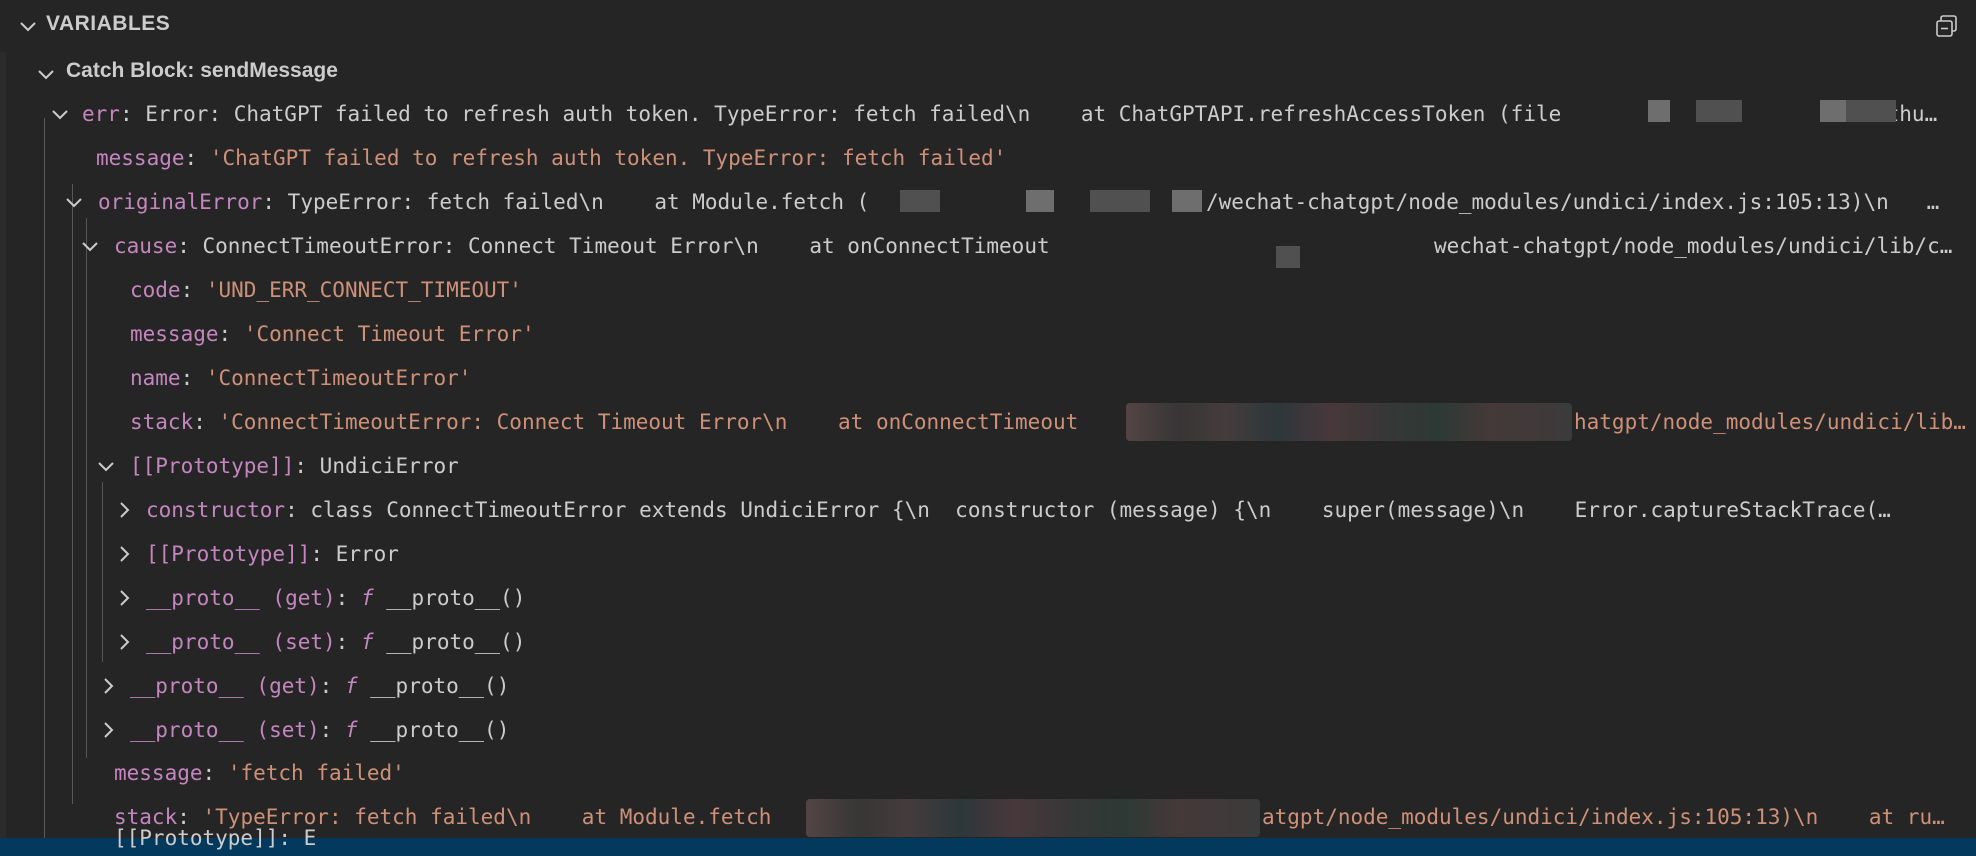 The width and height of the screenshot is (1976, 856). What do you see at coordinates (363, 290) in the screenshot?
I see `string-value: 'UND_ERR_CONNECT_TIMEOUT'` at bounding box center [363, 290].